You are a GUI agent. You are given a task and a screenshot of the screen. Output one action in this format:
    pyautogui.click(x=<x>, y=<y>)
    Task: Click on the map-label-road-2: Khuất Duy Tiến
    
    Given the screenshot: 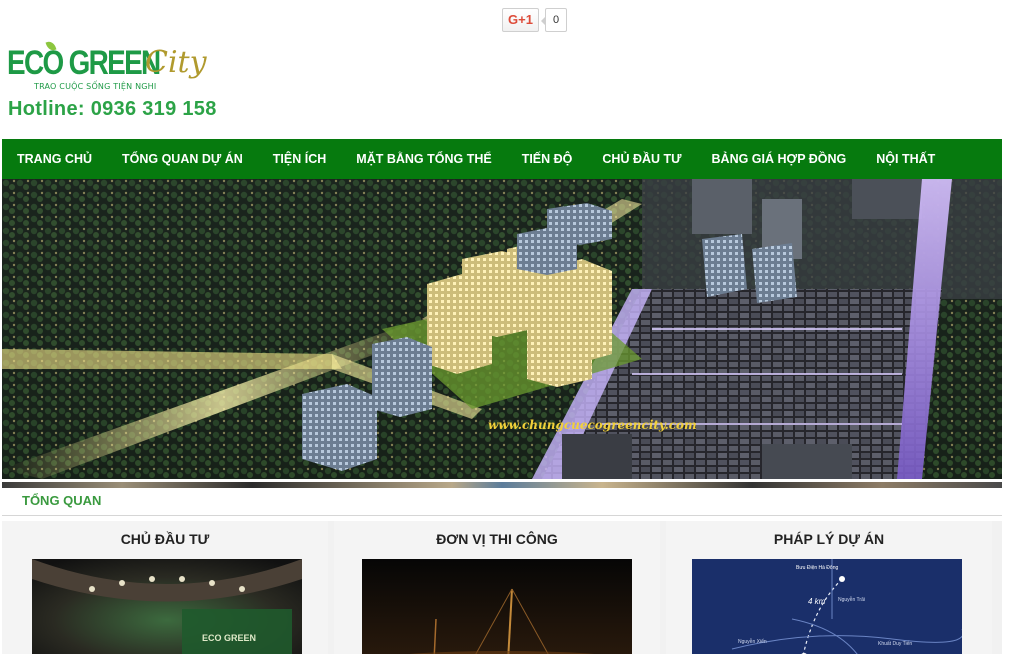 What is the action you would take?
    pyautogui.click(x=895, y=644)
    